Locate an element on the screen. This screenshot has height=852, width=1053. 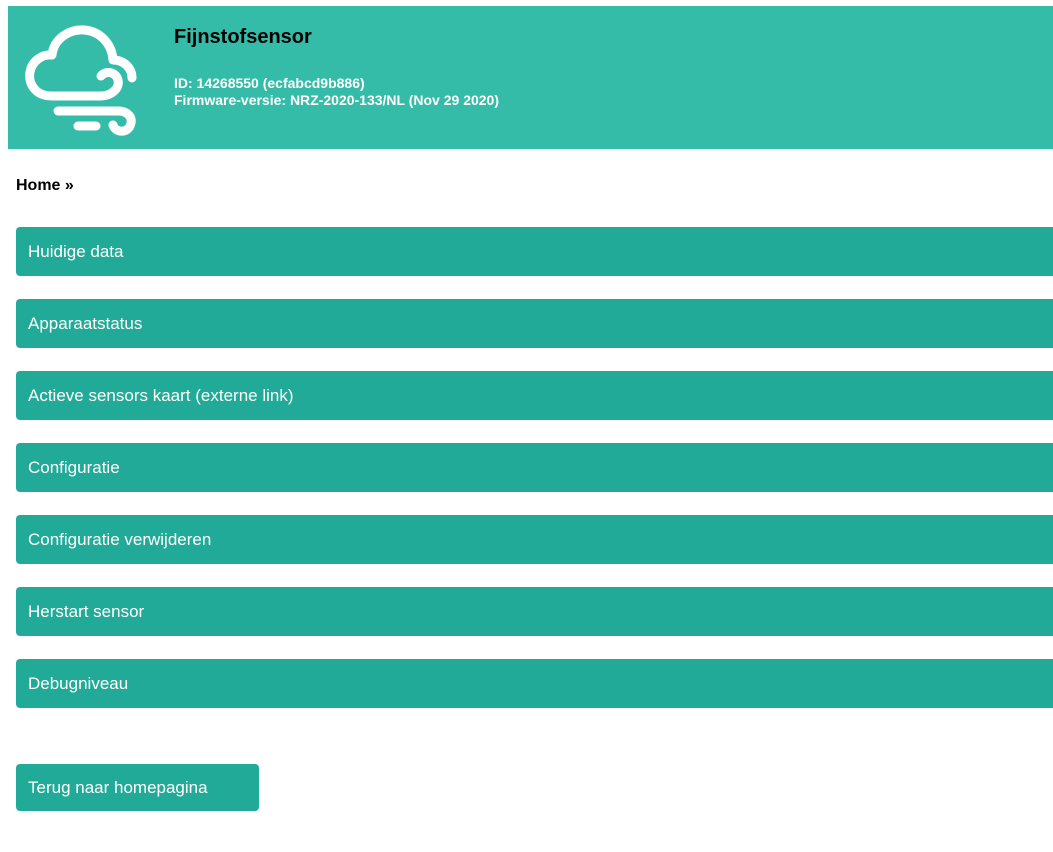
restart-sensor-button: Herstart sensor is located at coordinates (534, 611).